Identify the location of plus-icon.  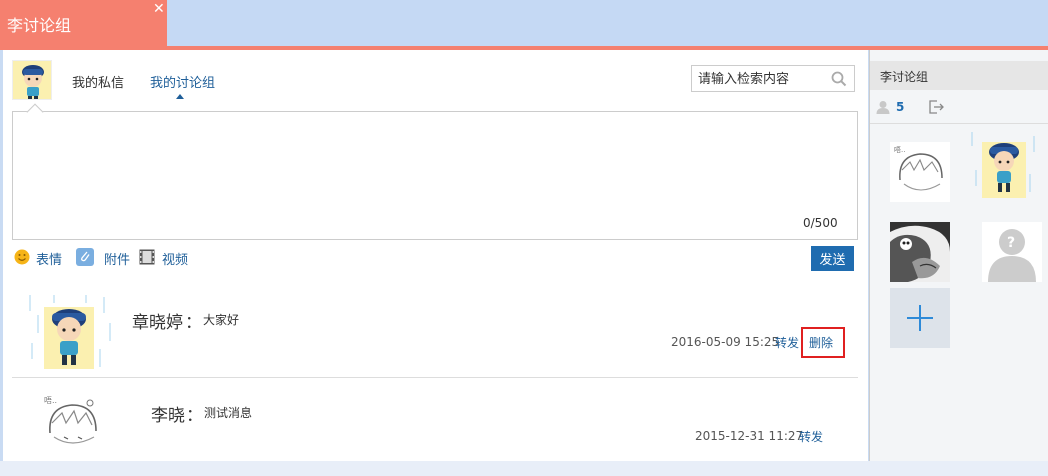
(920, 318).